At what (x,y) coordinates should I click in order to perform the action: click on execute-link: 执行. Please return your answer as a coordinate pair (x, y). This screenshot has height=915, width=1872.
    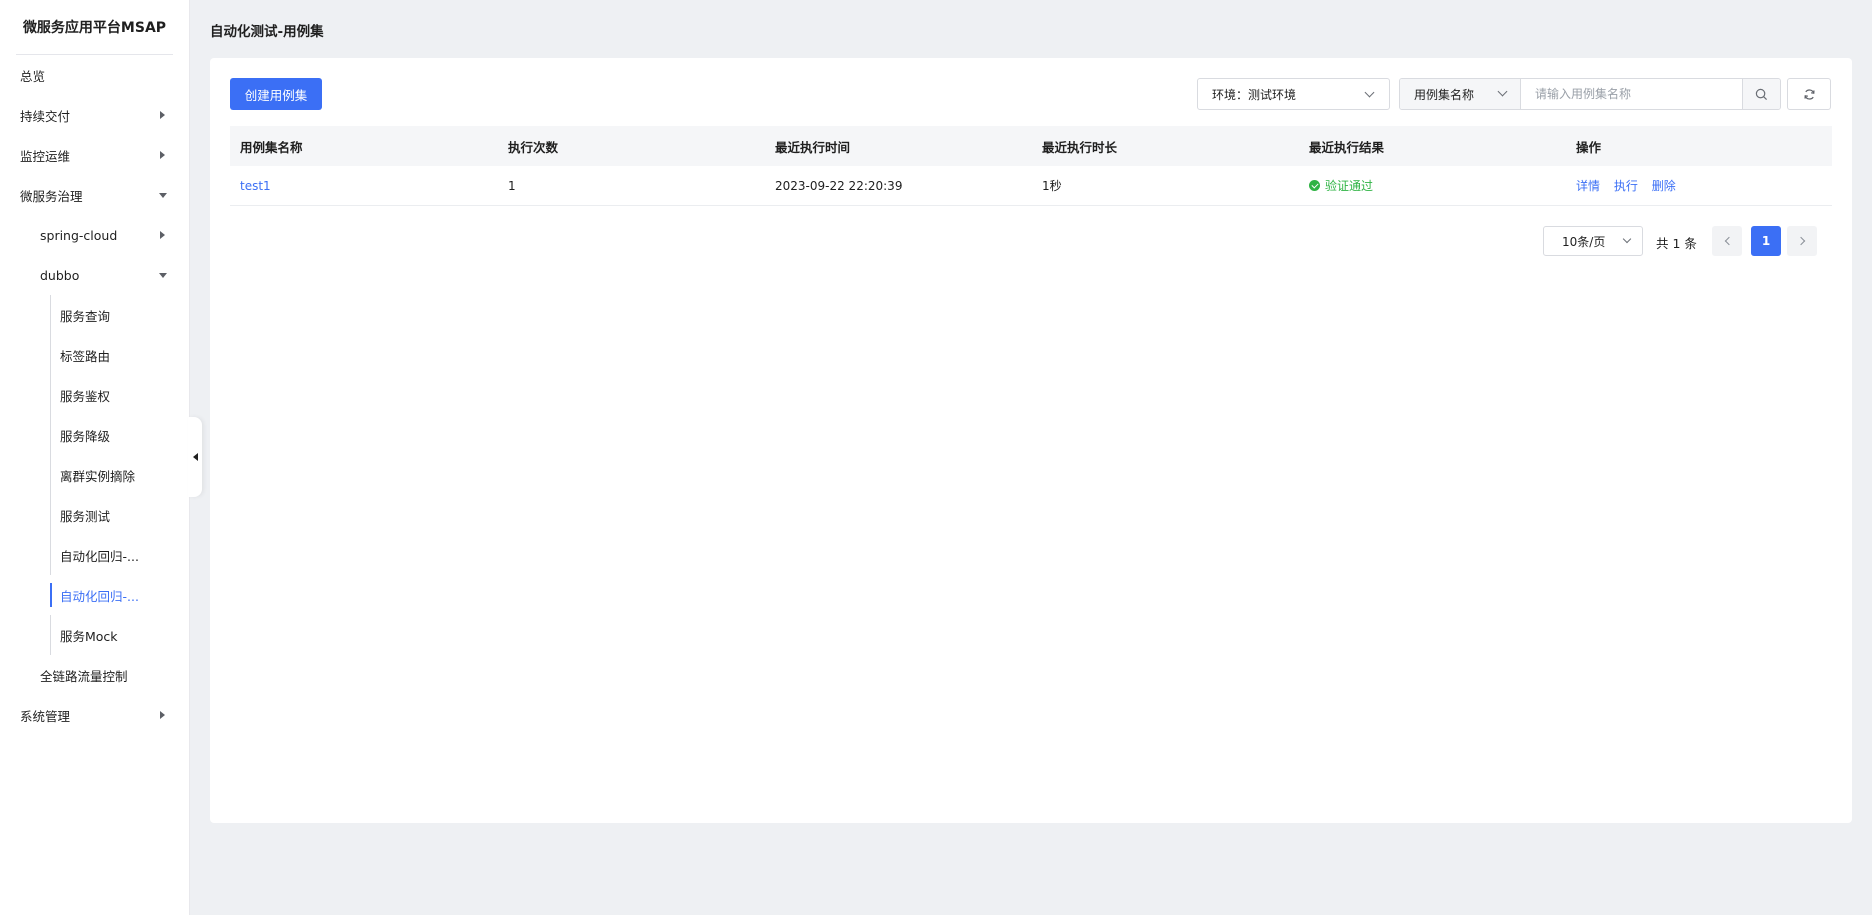
    Looking at the image, I should click on (1626, 186).